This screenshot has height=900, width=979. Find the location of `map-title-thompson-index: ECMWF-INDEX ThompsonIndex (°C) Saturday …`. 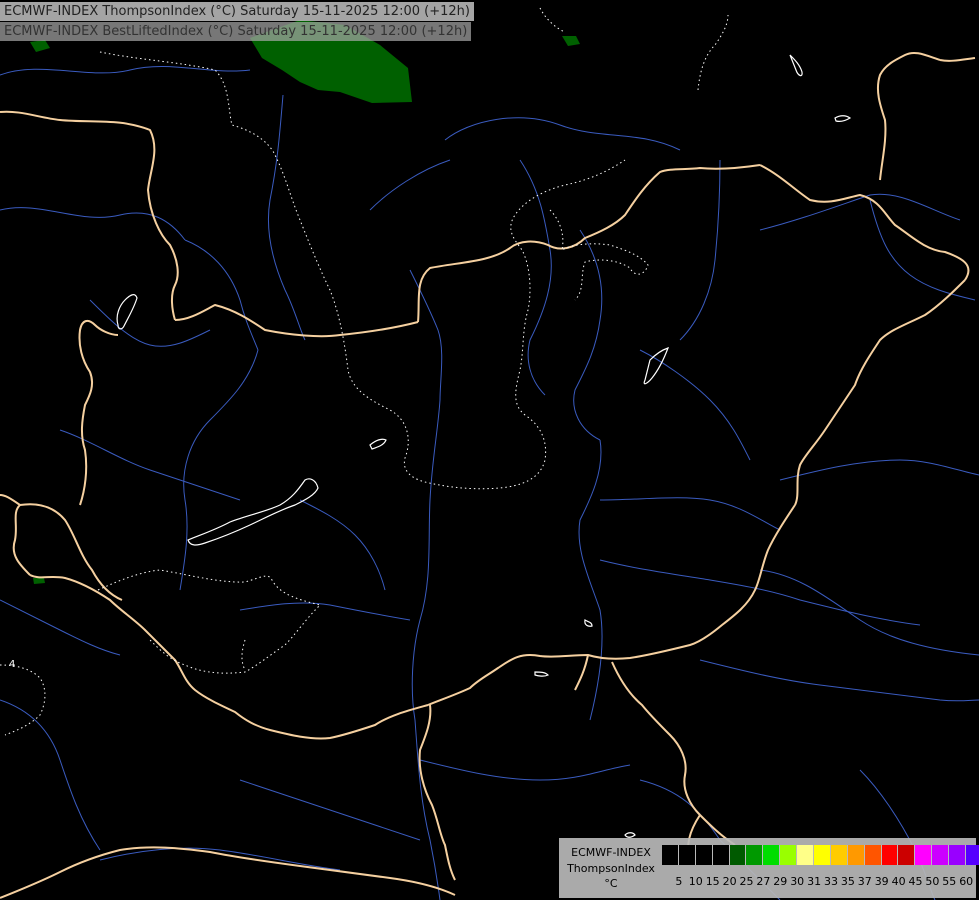

map-title-thompson-index: ECMWF-INDEX ThompsonIndex (°C) Saturday … is located at coordinates (237, 11).